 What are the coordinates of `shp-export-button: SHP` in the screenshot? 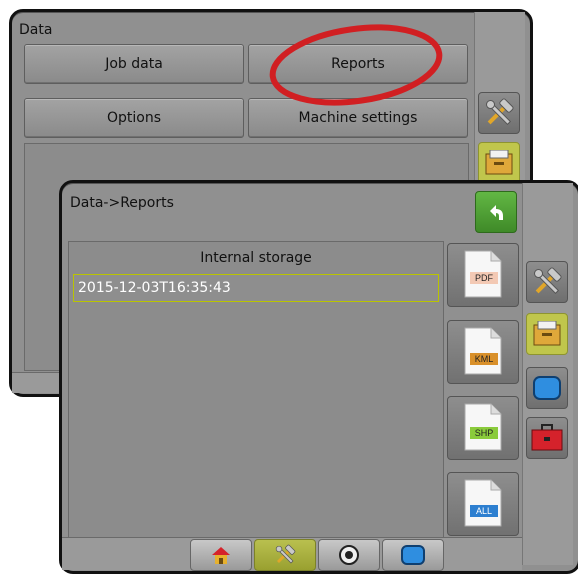 It's located at (483, 428).